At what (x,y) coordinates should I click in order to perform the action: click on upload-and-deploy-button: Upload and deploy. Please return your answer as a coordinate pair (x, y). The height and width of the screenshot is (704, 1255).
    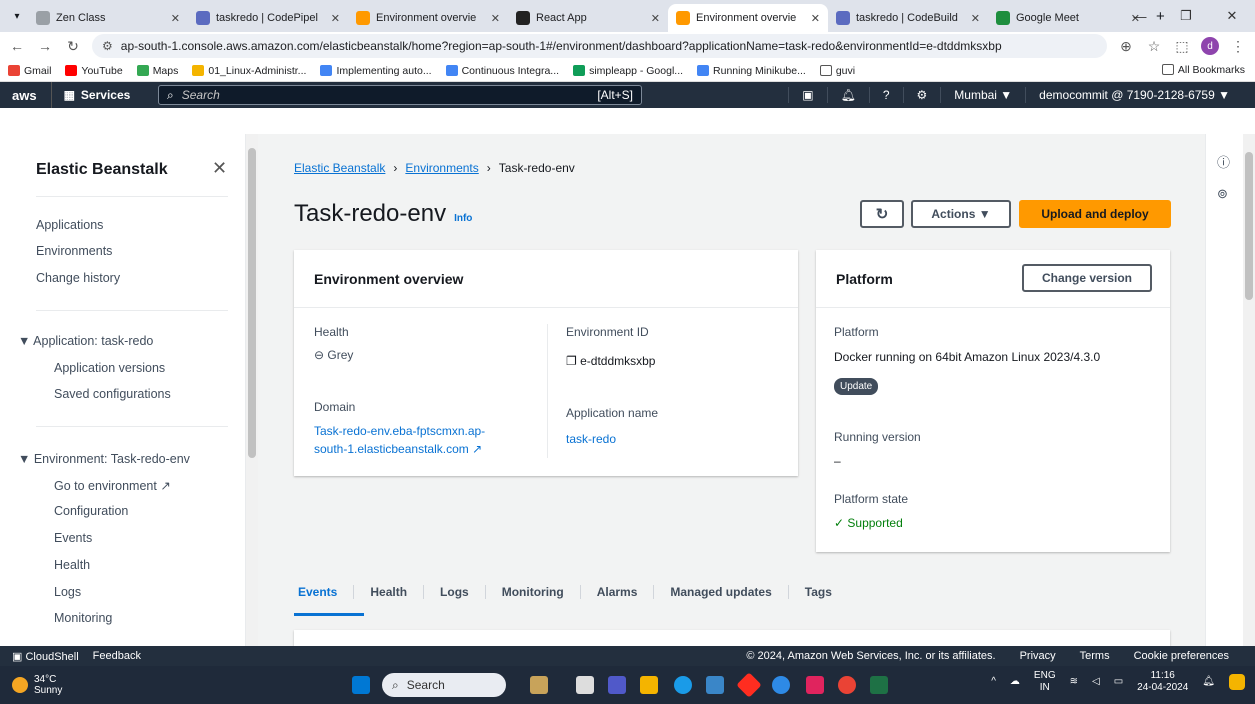
    Looking at the image, I should click on (1095, 214).